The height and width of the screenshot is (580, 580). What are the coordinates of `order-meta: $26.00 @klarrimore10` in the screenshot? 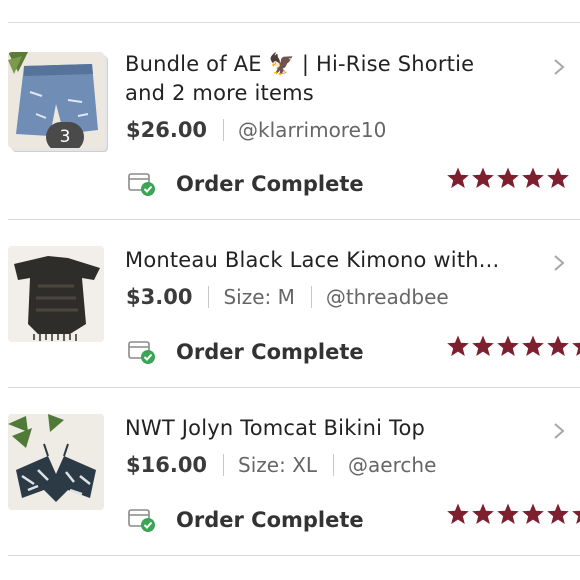 It's located at (256, 130).